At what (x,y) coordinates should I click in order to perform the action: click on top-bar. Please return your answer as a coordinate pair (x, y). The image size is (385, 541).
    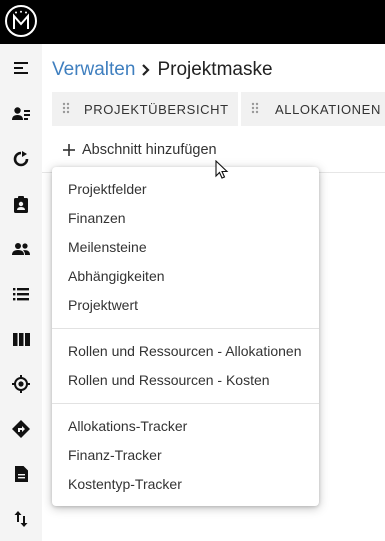
    Looking at the image, I should click on (192, 22).